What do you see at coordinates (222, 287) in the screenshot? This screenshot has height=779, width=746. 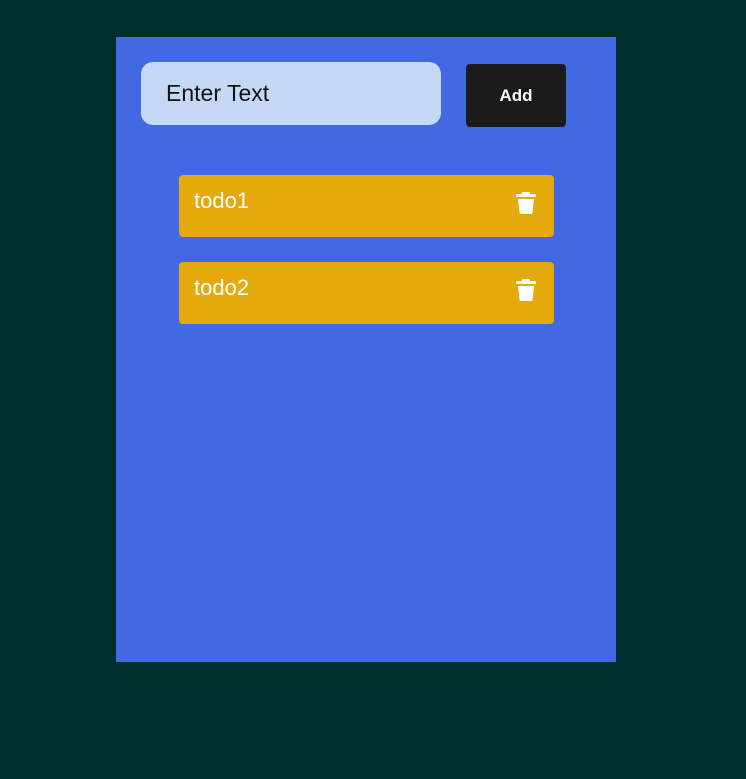 I see `todo-label: todo2` at bounding box center [222, 287].